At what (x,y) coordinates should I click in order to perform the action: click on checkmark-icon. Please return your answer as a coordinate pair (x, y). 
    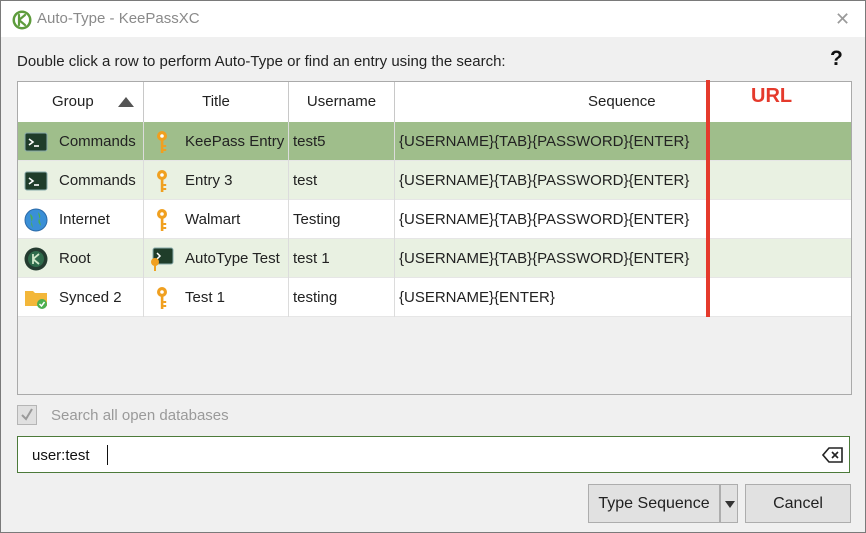
    Looking at the image, I should click on (27, 414).